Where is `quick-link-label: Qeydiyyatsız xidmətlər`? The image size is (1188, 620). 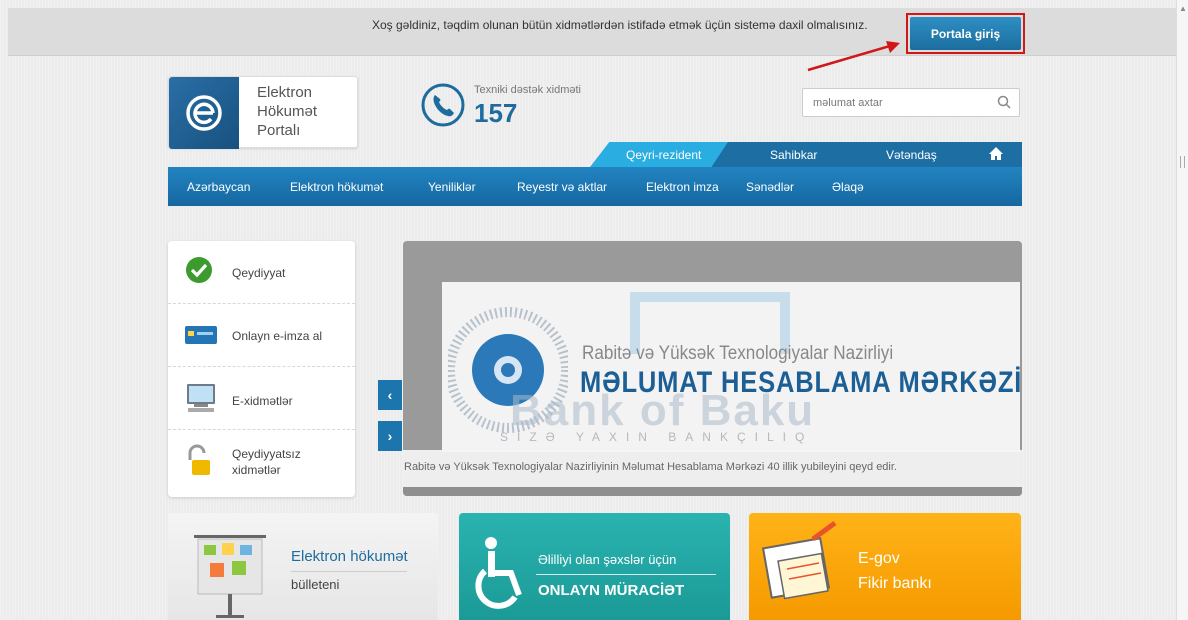 quick-link-label: Qeydiyyatsız xidmətlər is located at coordinates (266, 462).